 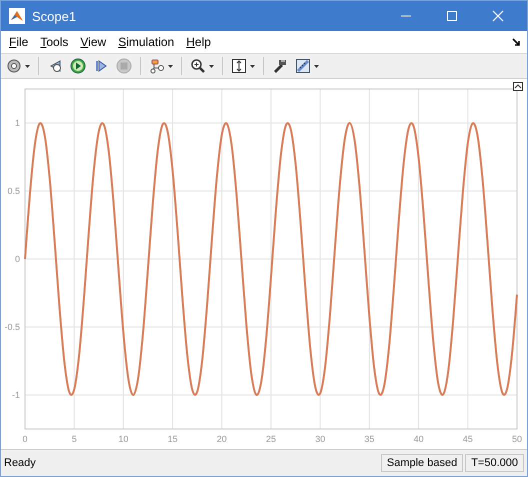 What do you see at coordinates (101, 66) in the screenshot?
I see `step-forward-icon` at bounding box center [101, 66].